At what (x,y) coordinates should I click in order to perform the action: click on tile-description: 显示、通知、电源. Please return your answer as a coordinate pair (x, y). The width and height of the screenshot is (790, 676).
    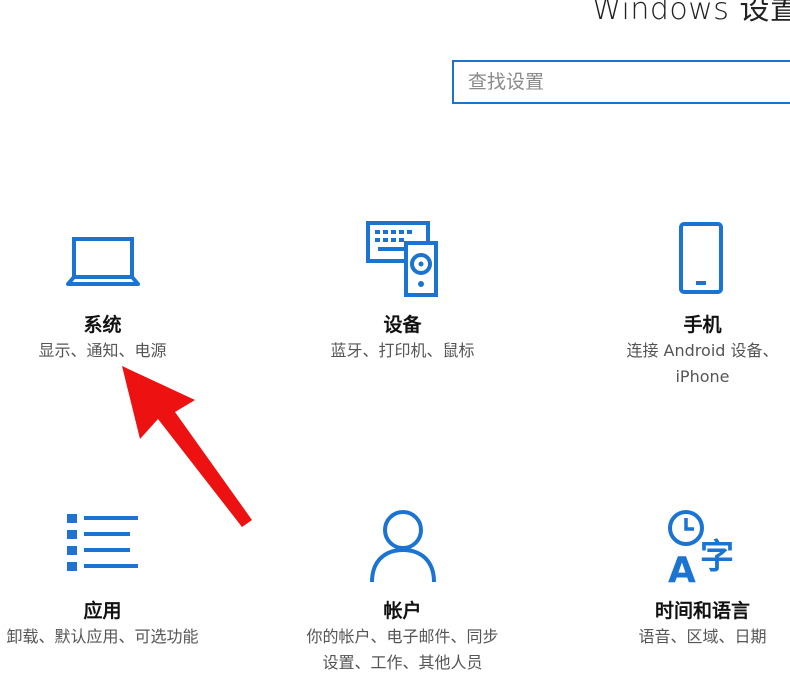
    Looking at the image, I should click on (102, 350).